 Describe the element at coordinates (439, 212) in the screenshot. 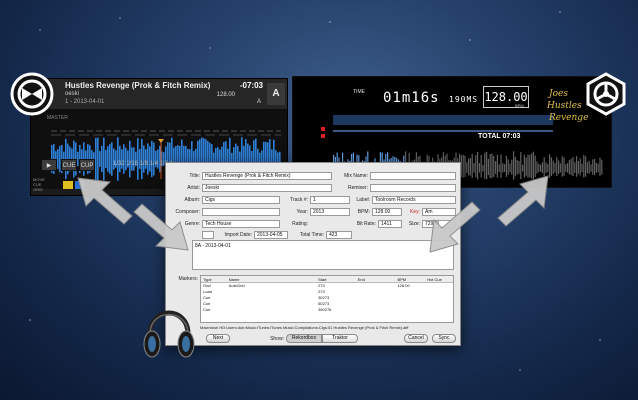

I see `key-field: Am` at that location.